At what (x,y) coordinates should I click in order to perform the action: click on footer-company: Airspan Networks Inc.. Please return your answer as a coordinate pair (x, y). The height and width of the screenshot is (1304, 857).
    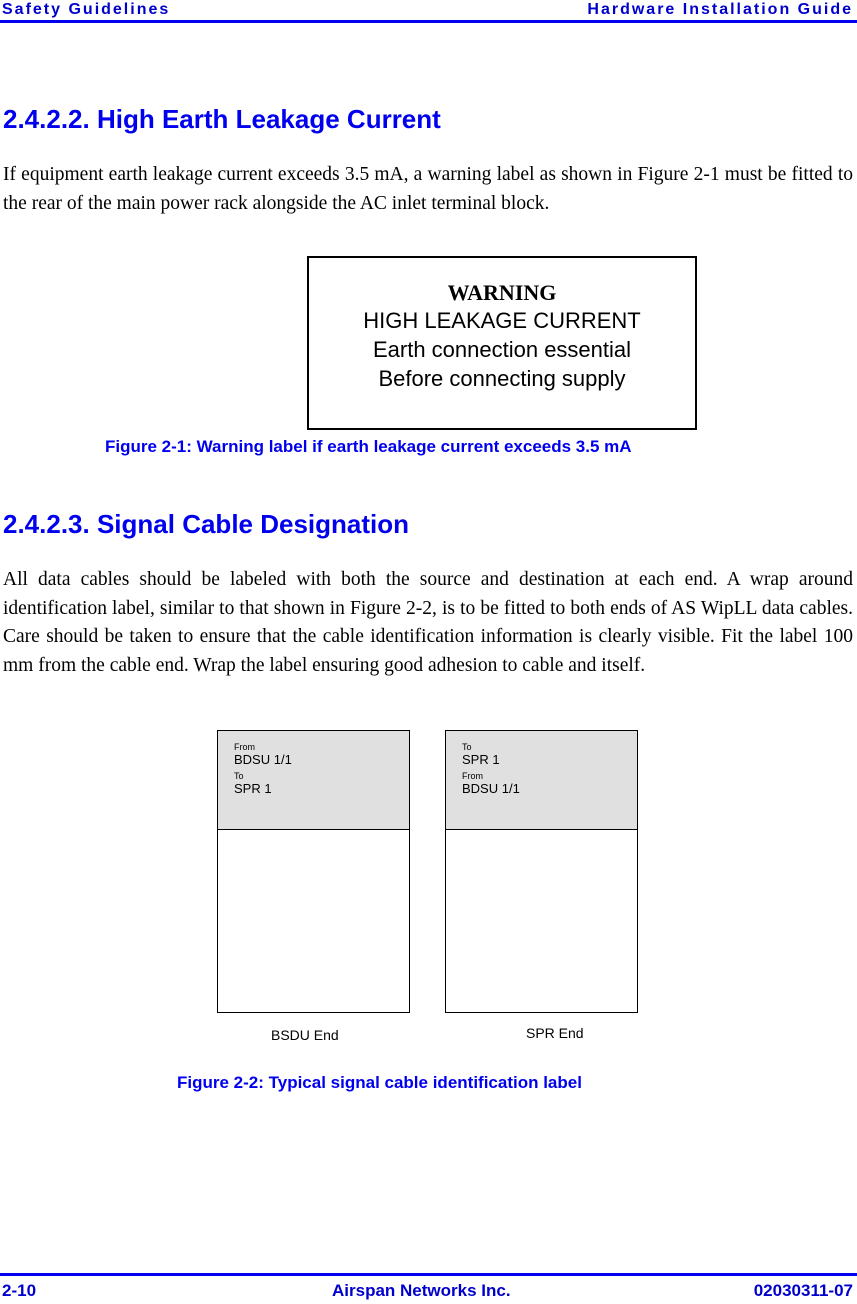
    Looking at the image, I should click on (421, 1290).